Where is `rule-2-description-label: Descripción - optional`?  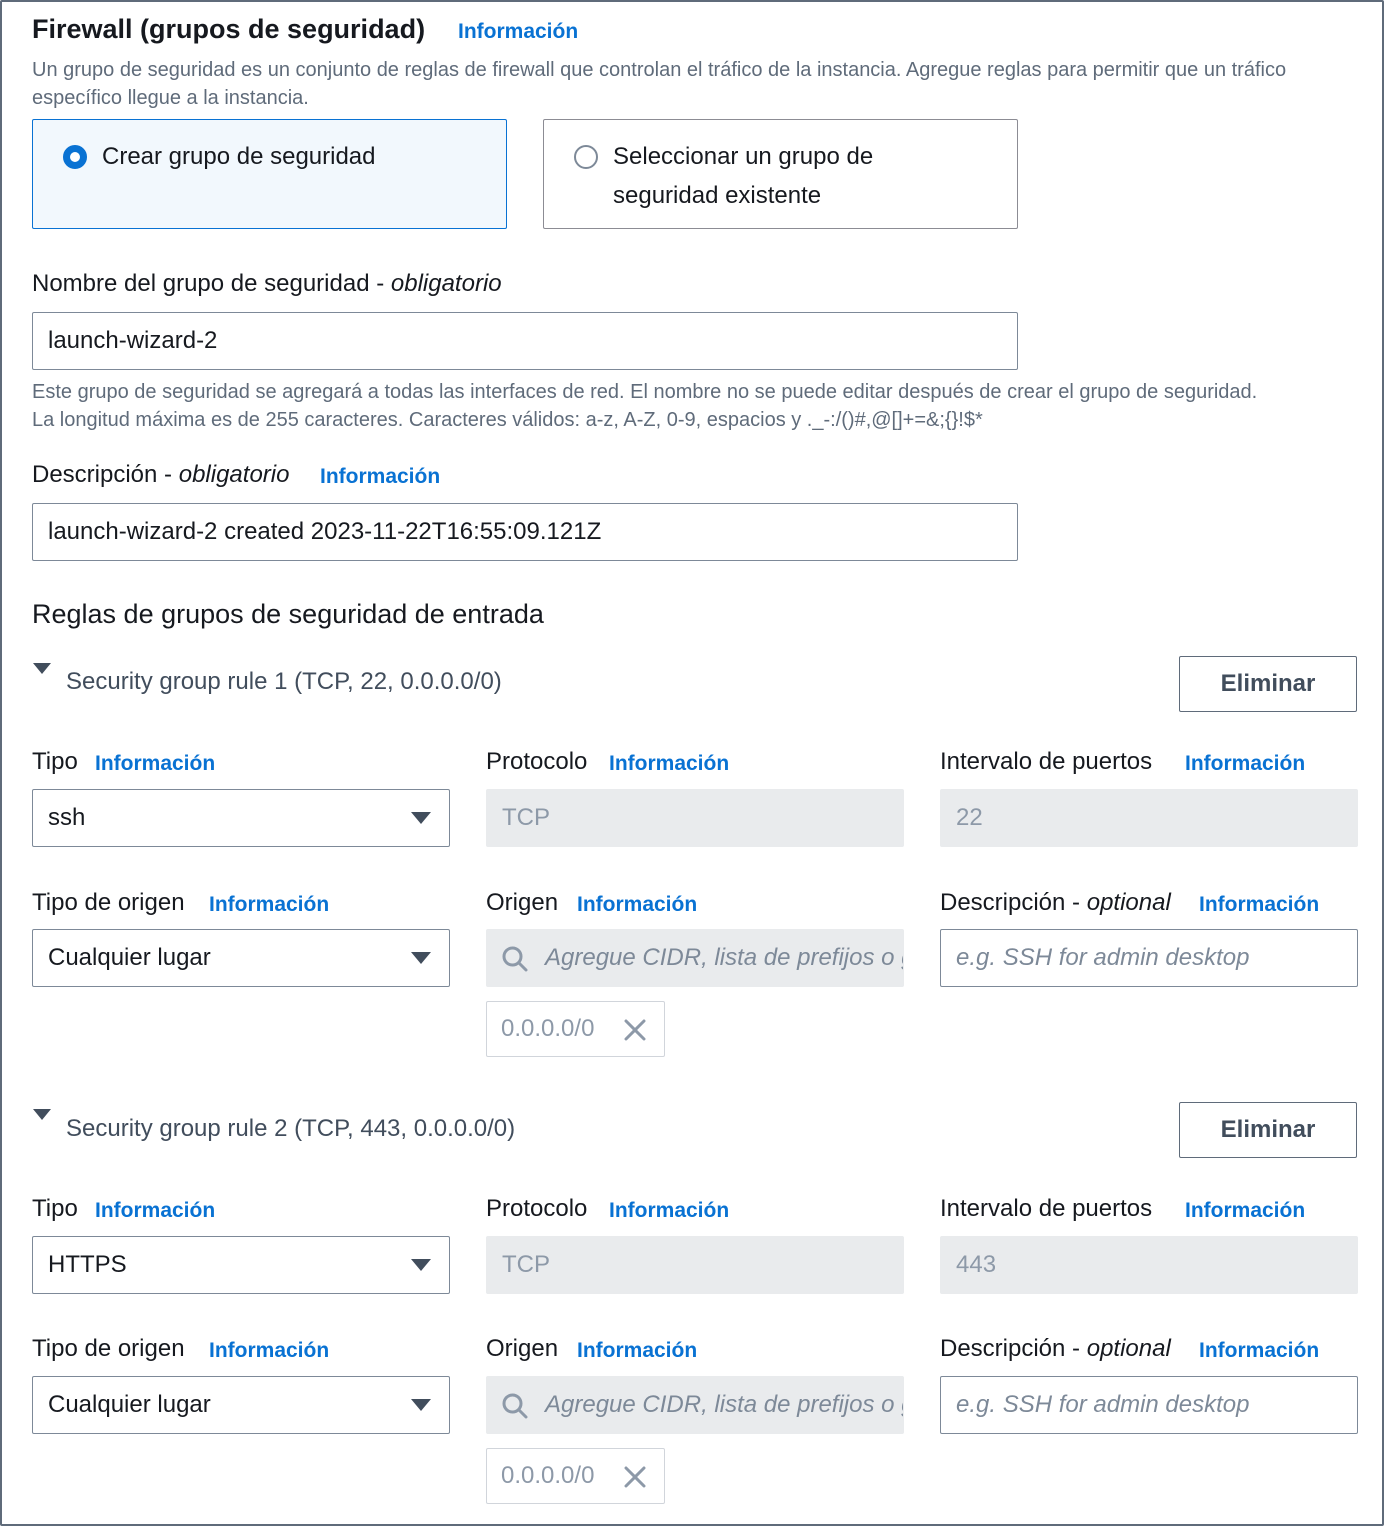 rule-2-description-label: Descripción - optional is located at coordinates (1055, 1348).